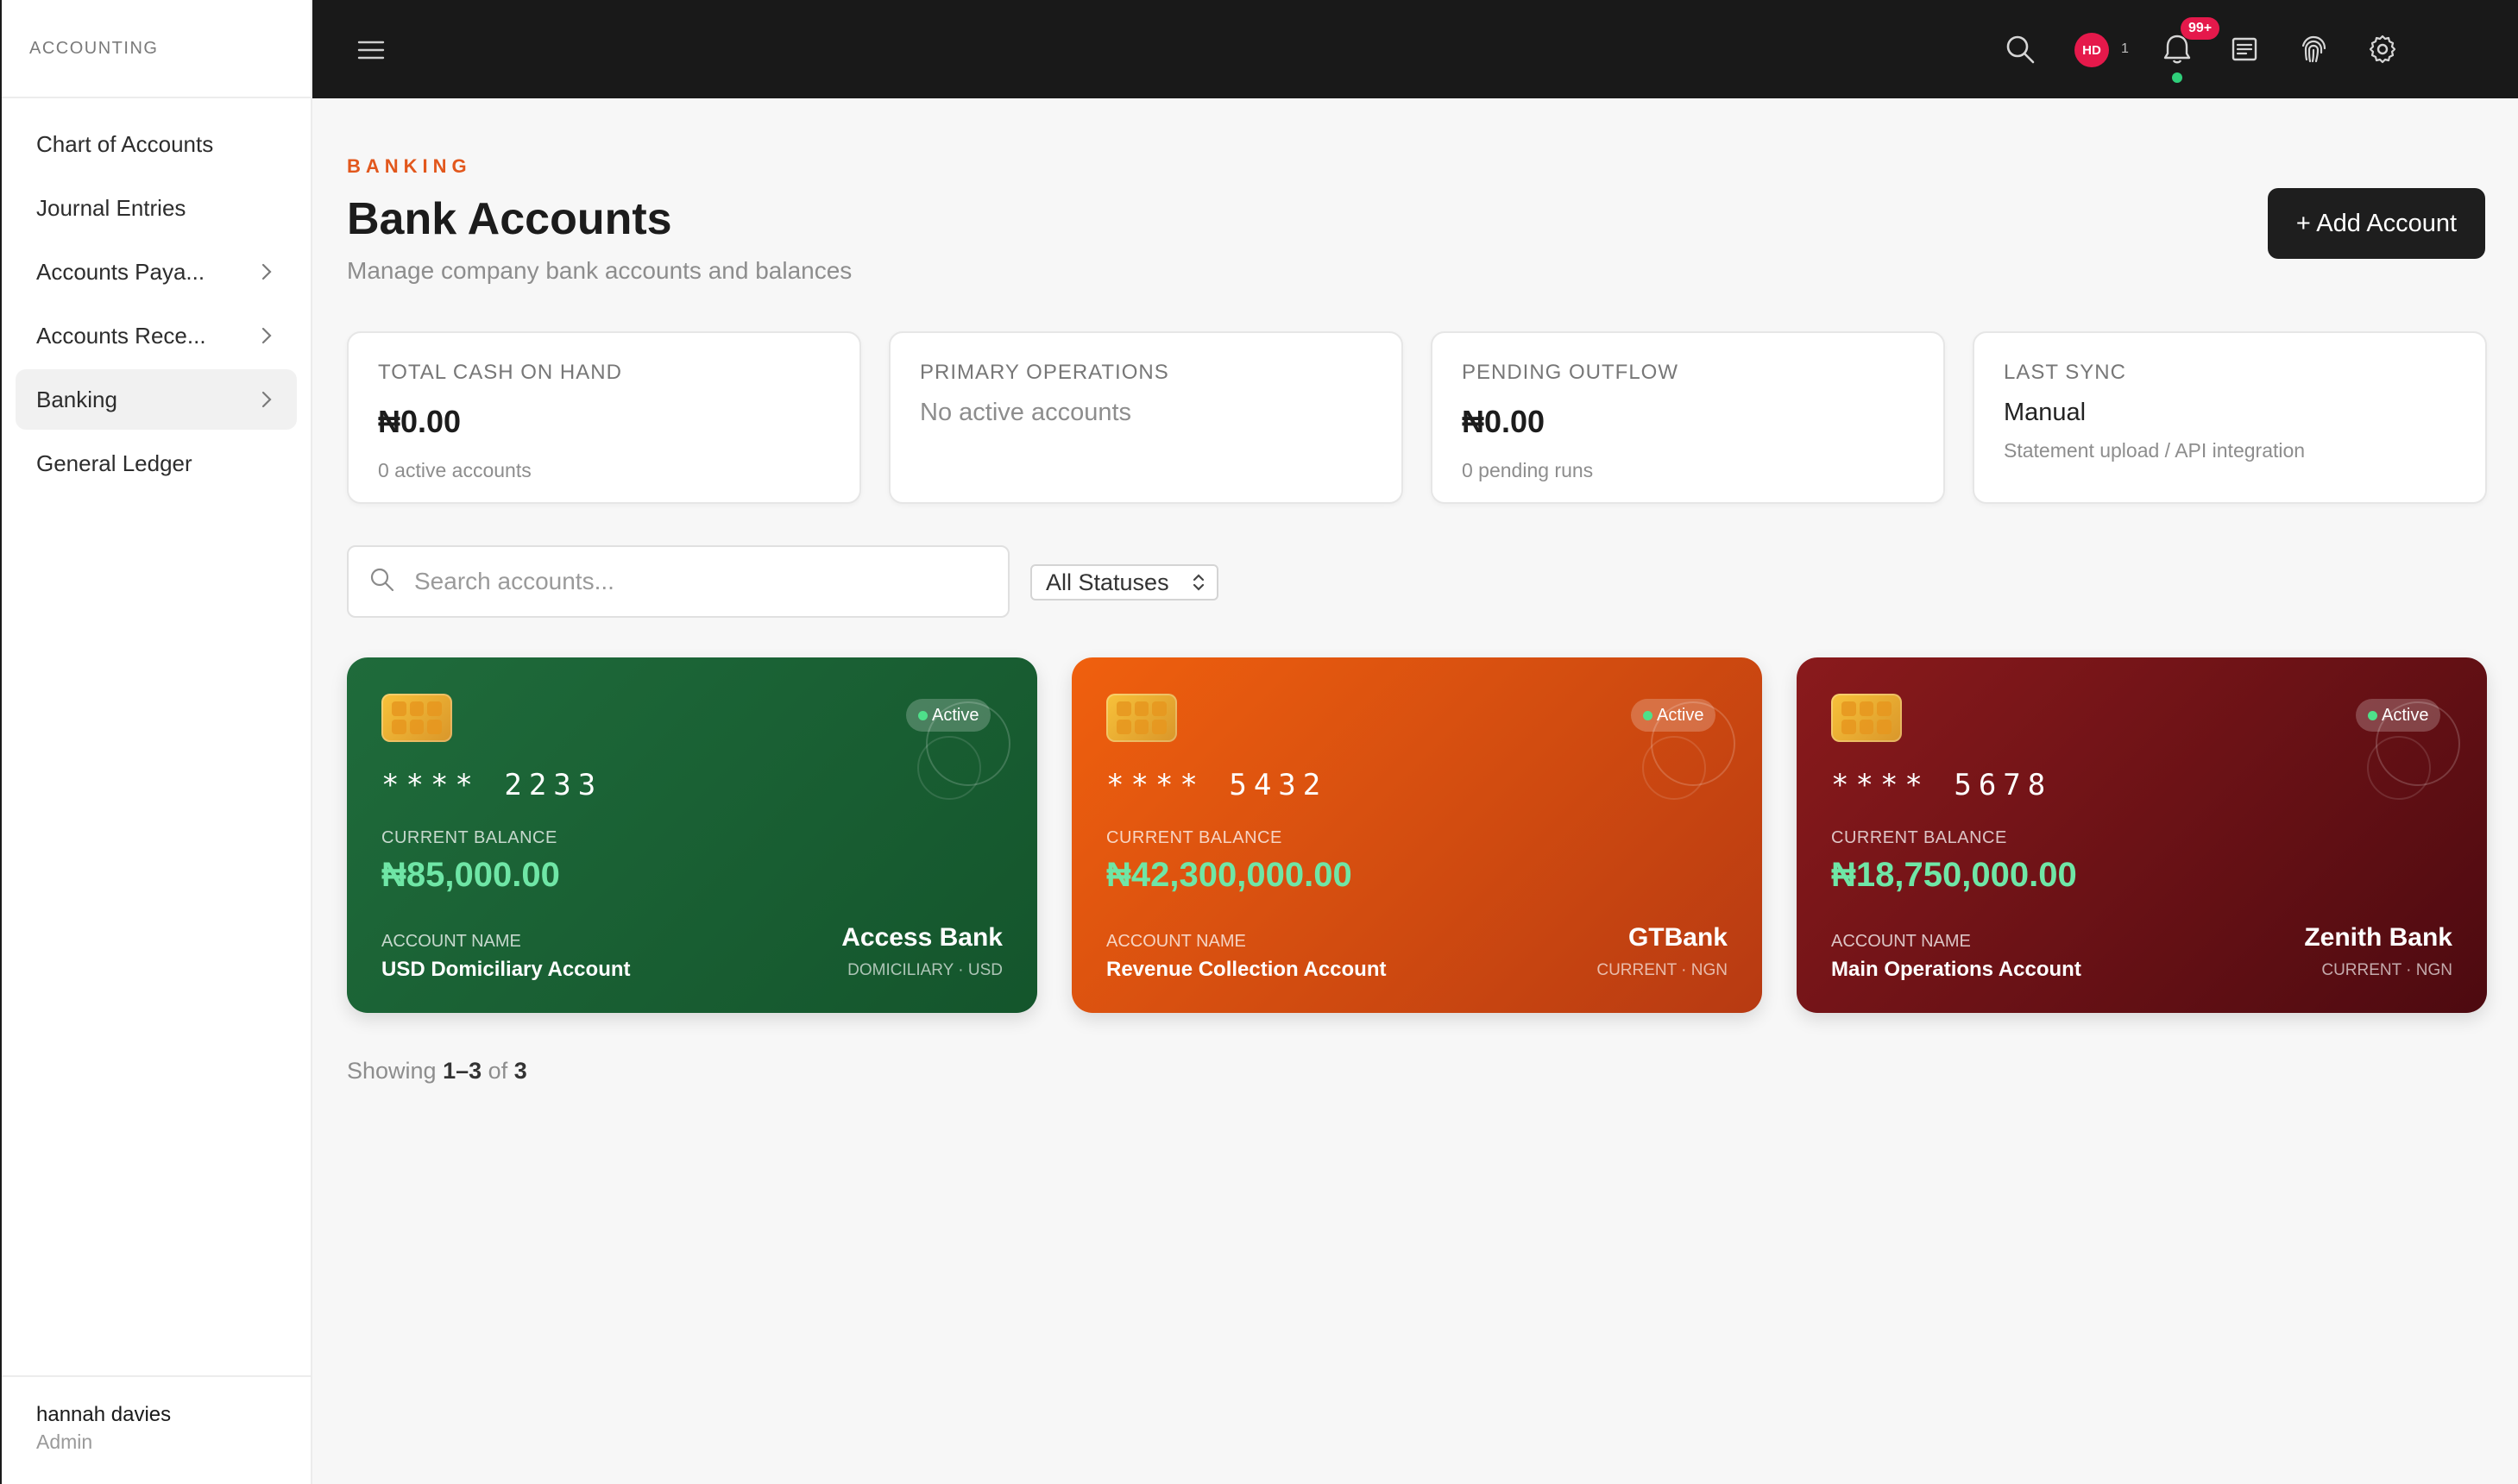 The image size is (2518, 1484). Describe the element at coordinates (1146, 417) in the screenshot. I see `stat-card-primary-operations: PRIMARY OPERATIONS No active accounts` at that location.